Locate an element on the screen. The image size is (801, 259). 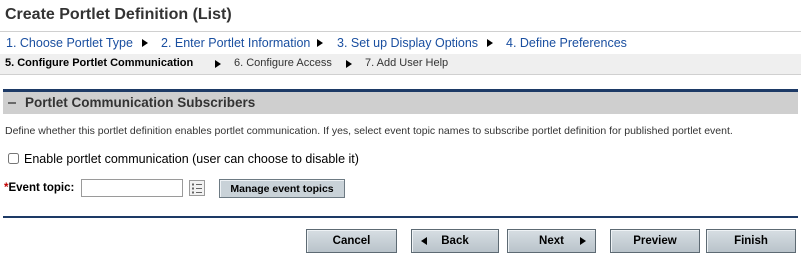
arrow-left-icon is located at coordinates (424, 241).